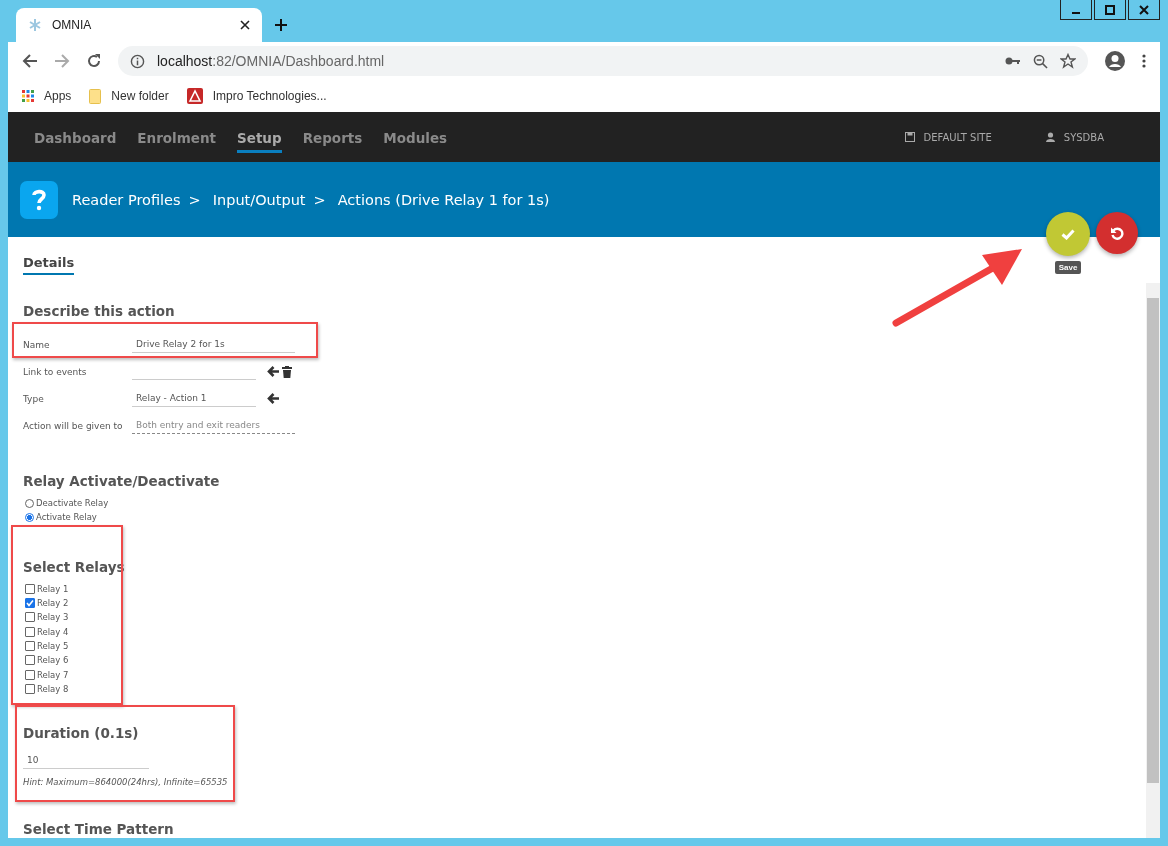 The width and height of the screenshot is (1168, 846). What do you see at coordinates (49, 265) in the screenshot?
I see `details-tab: Details` at bounding box center [49, 265].